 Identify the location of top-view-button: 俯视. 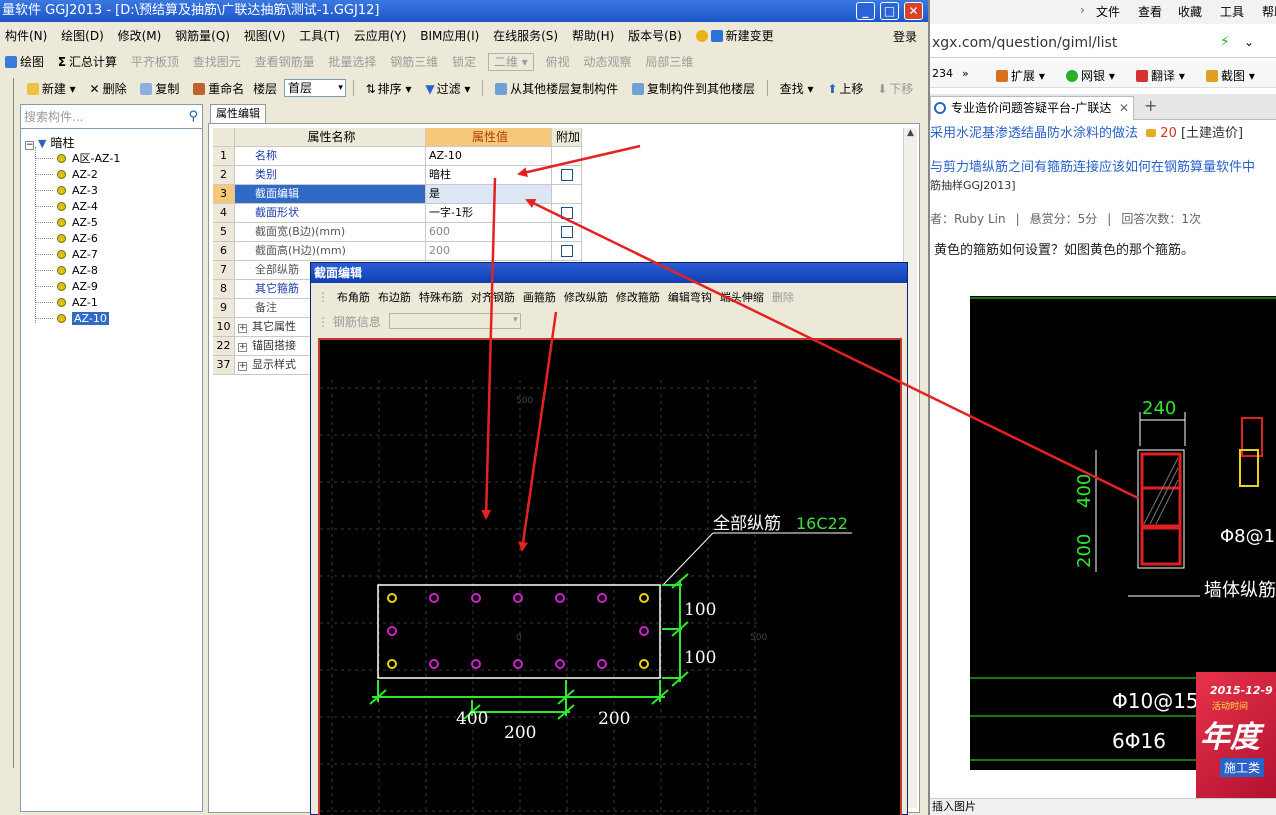
(558, 62).